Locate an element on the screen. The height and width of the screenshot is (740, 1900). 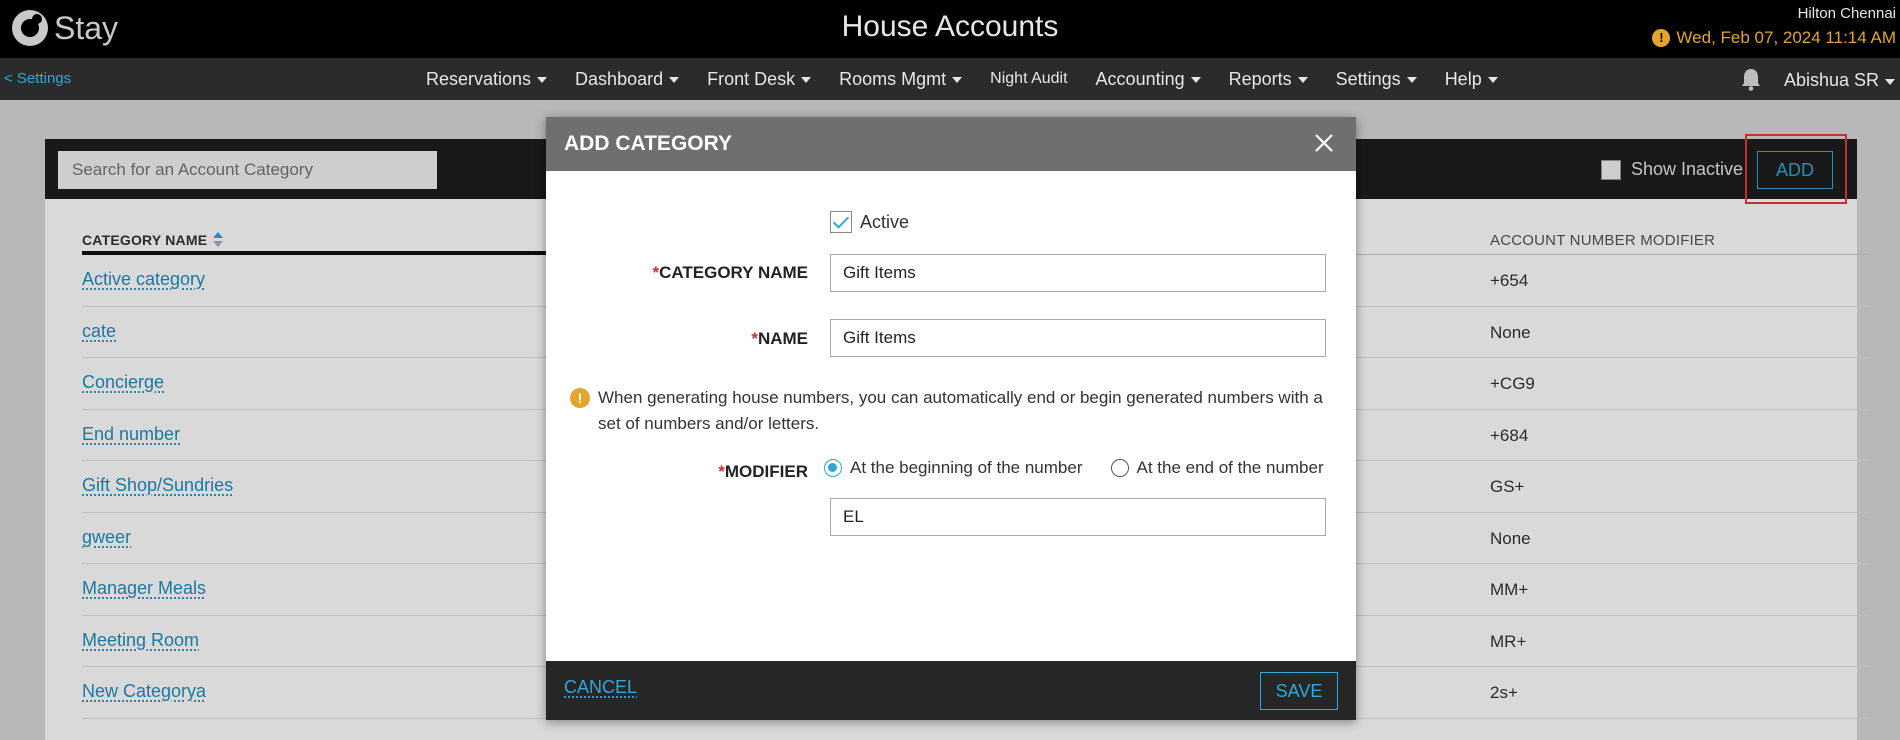
nav-accounting-label: Accounting is located at coordinates (1140, 78).